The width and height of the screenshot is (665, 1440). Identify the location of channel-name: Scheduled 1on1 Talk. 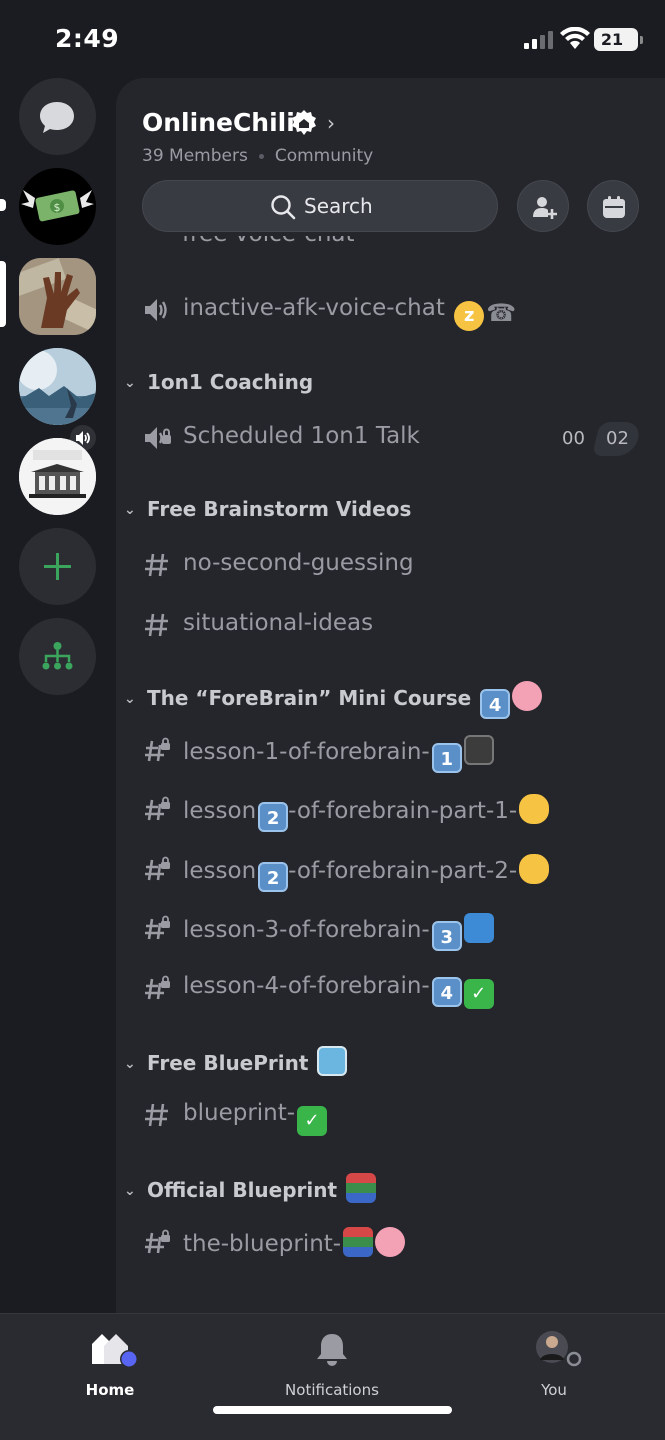
(301, 436).